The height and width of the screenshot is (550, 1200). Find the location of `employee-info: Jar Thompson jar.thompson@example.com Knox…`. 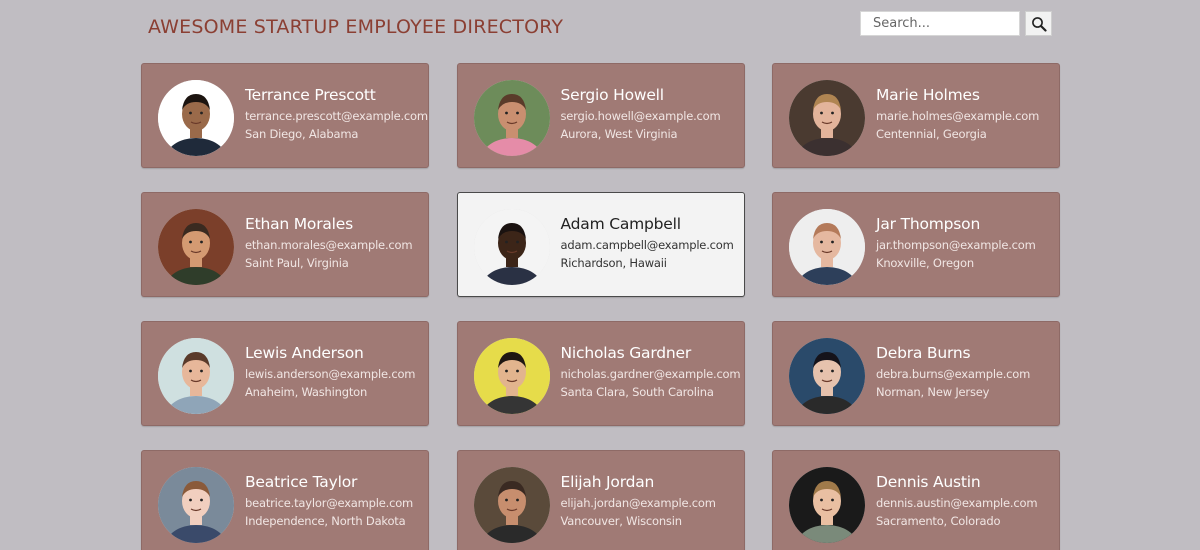

employee-info: Jar Thompson jar.thompson@example.com Knox… is located at coordinates (964, 242).